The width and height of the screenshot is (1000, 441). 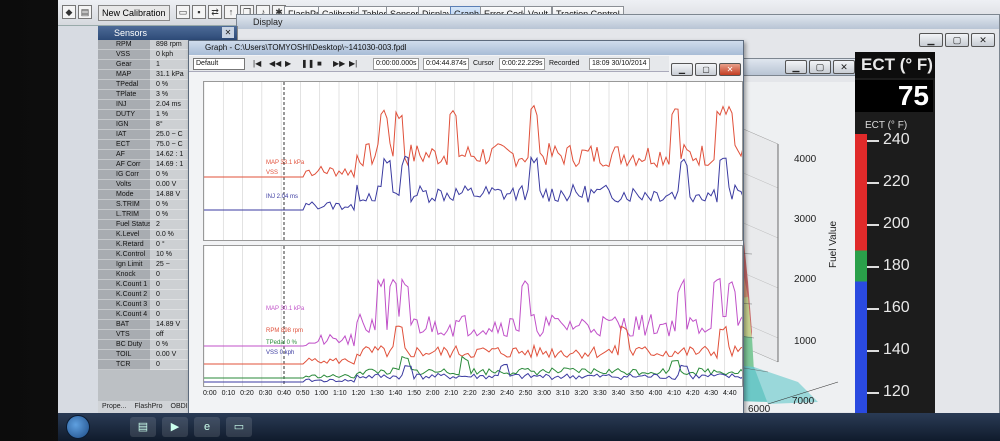 What do you see at coordinates (896, 391) in the screenshot?
I see `ect-scale-label: 120` at bounding box center [896, 391].